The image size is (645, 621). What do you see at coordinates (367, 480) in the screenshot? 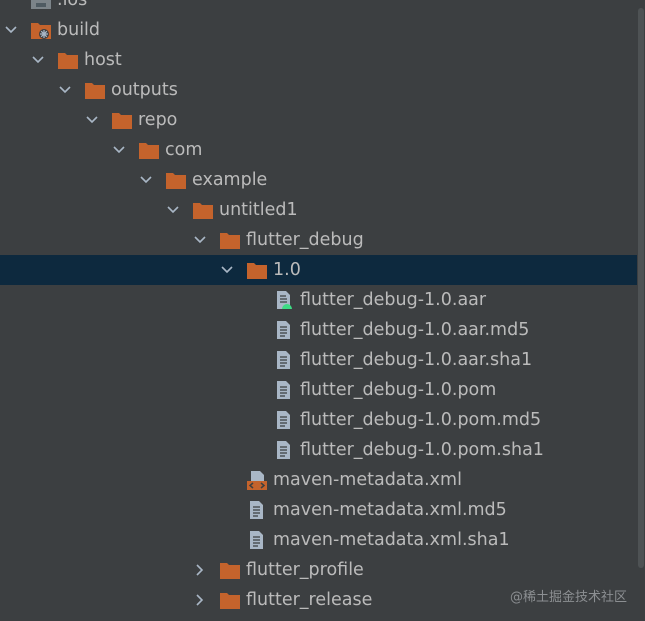
I see `tree-item-label: maven-metadata.xml` at bounding box center [367, 480].